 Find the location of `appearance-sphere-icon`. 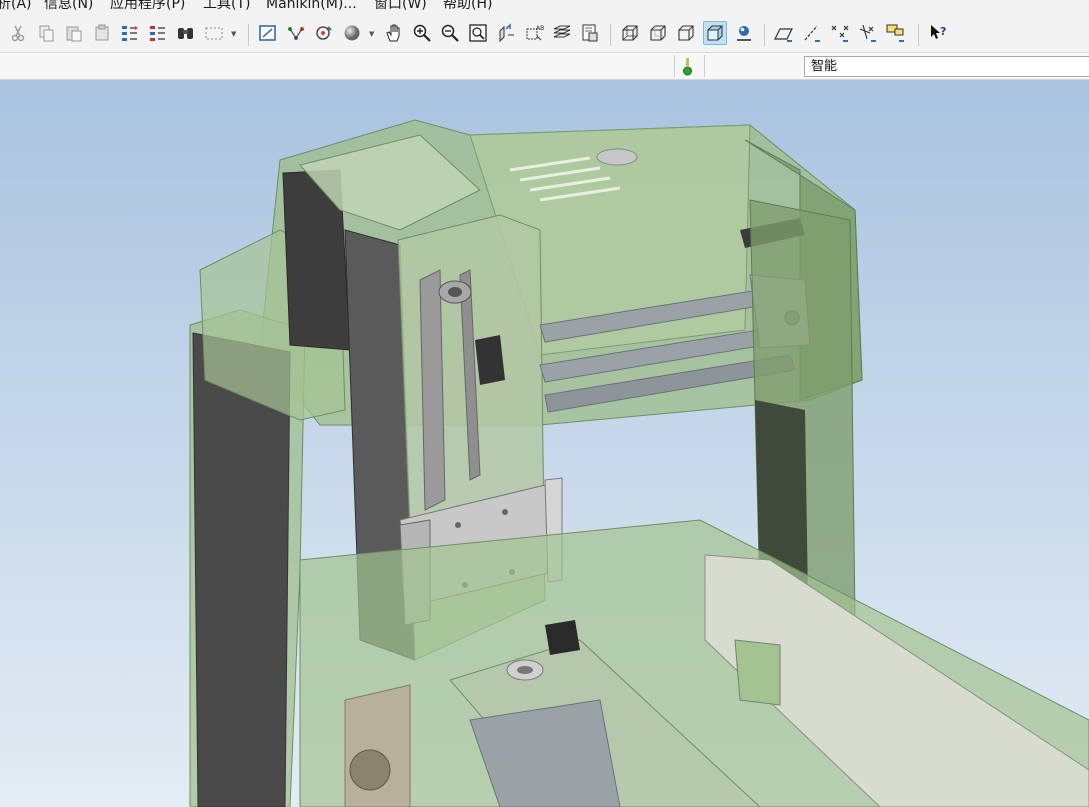

appearance-sphere-icon is located at coordinates (352, 33).